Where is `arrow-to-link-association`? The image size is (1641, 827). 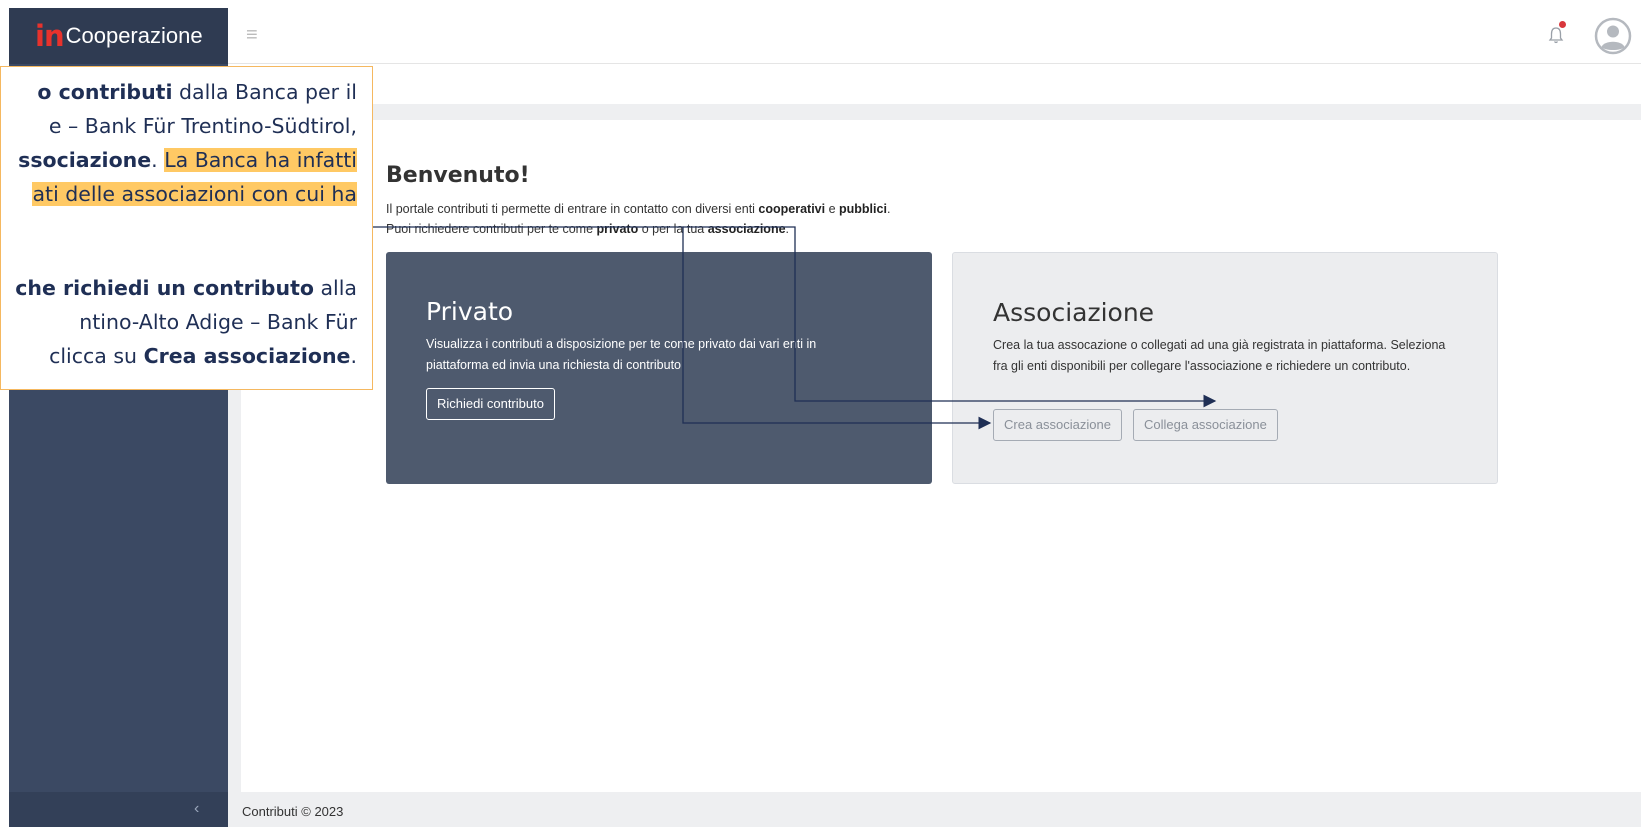
arrow-to-link-association is located at coordinates (950, 317).